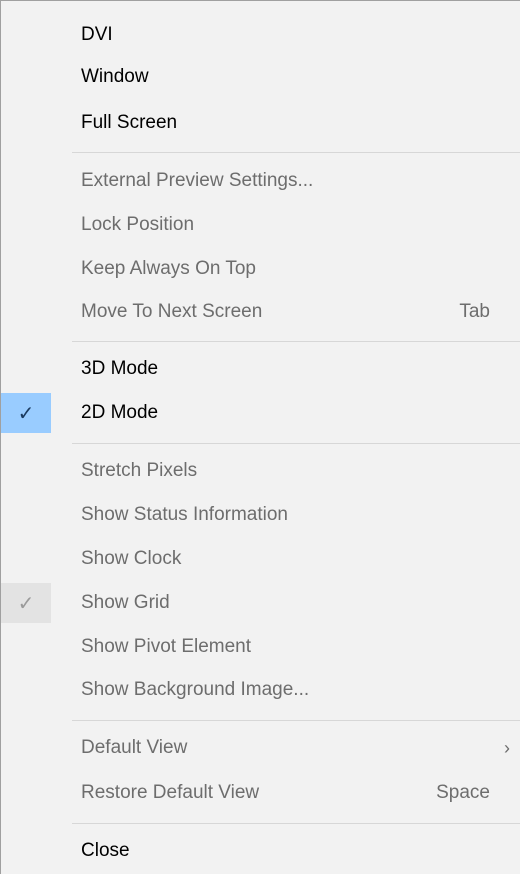 The image size is (520, 874). What do you see at coordinates (120, 368) in the screenshot?
I see `menu-item-label: 3D Mode` at bounding box center [120, 368].